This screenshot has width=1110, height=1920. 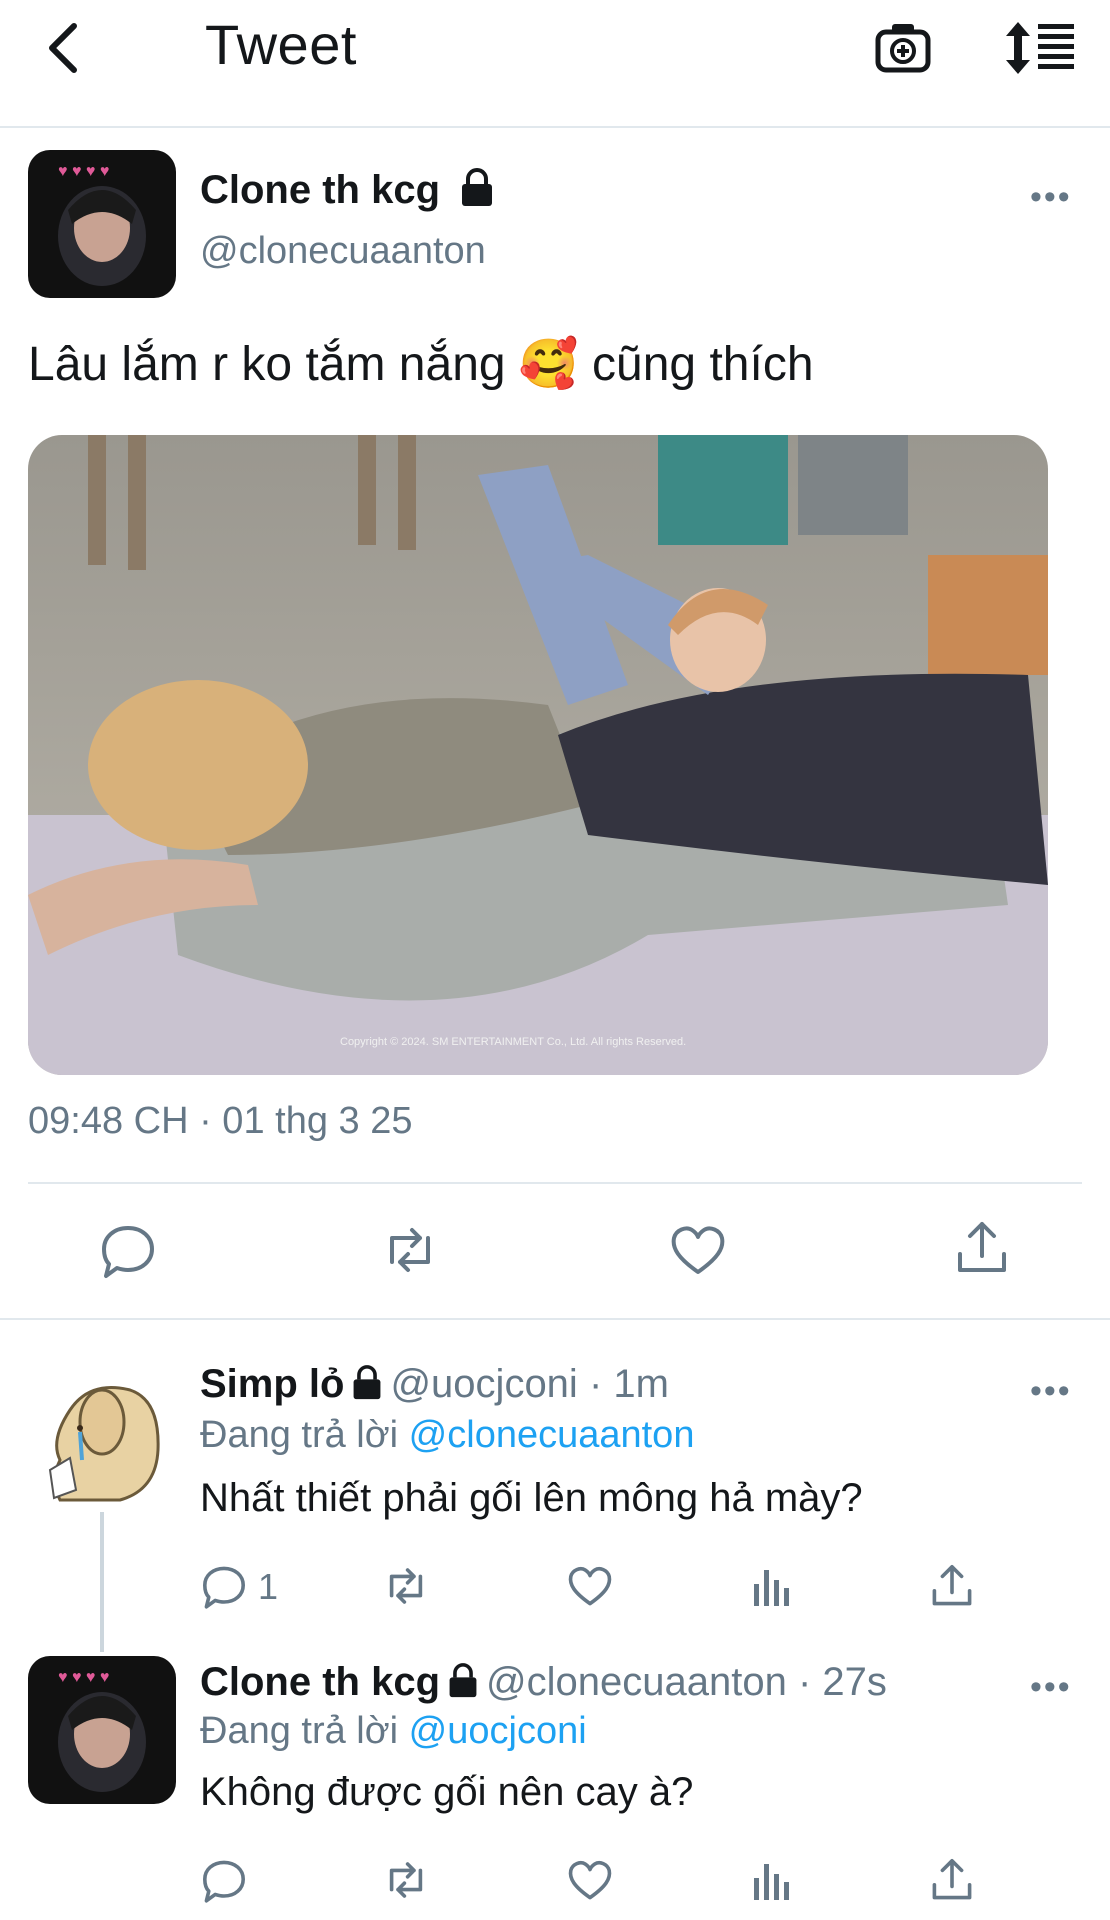 What do you see at coordinates (281, 44) in the screenshot?
I see `page-title: Tweet` at bounding box center [281, 44].